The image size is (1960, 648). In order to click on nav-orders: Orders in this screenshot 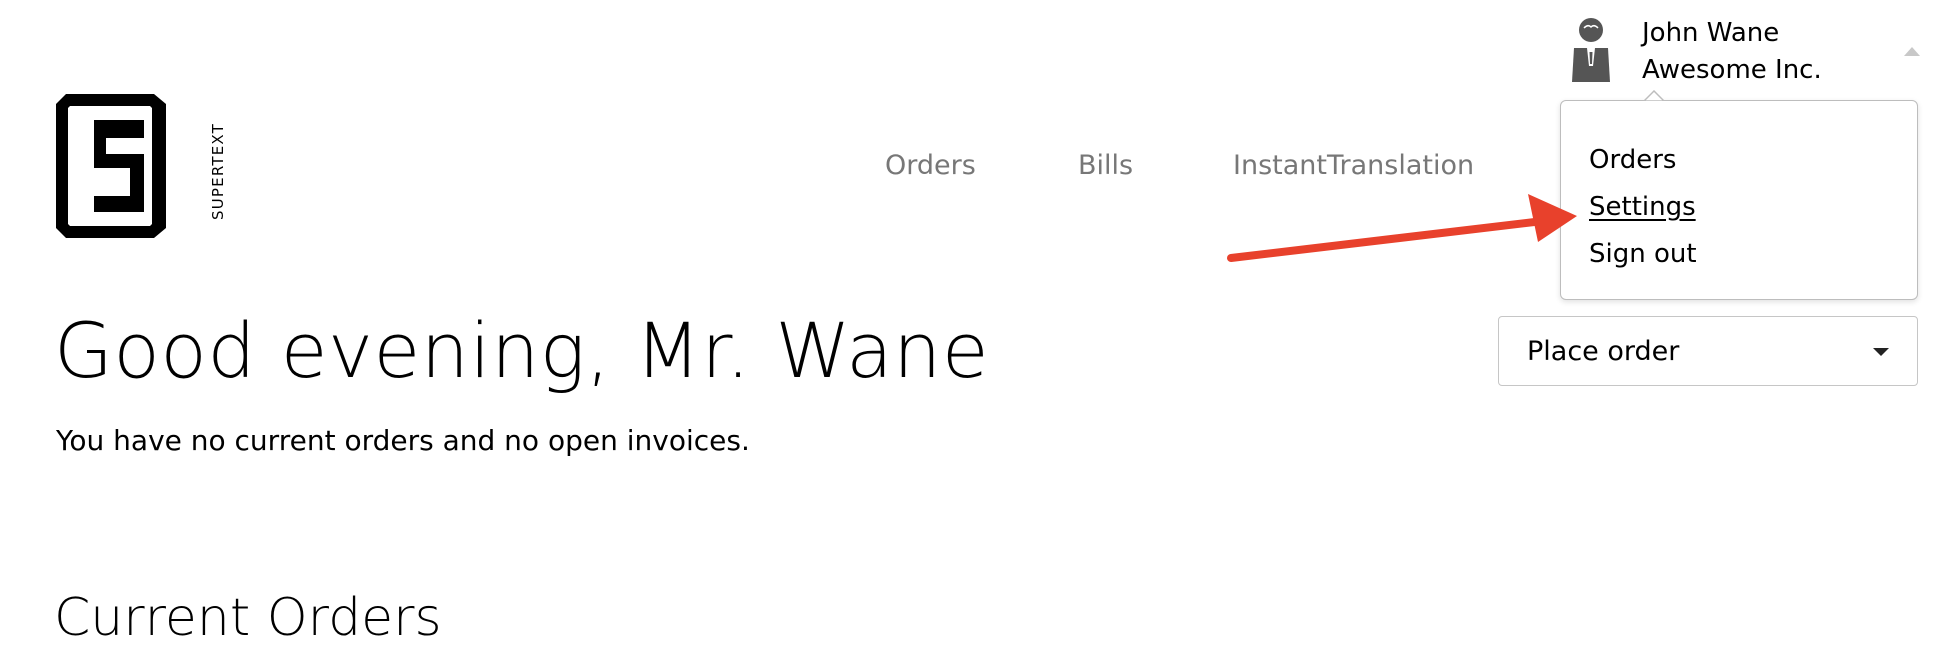, I will do `click(930, 165)`.